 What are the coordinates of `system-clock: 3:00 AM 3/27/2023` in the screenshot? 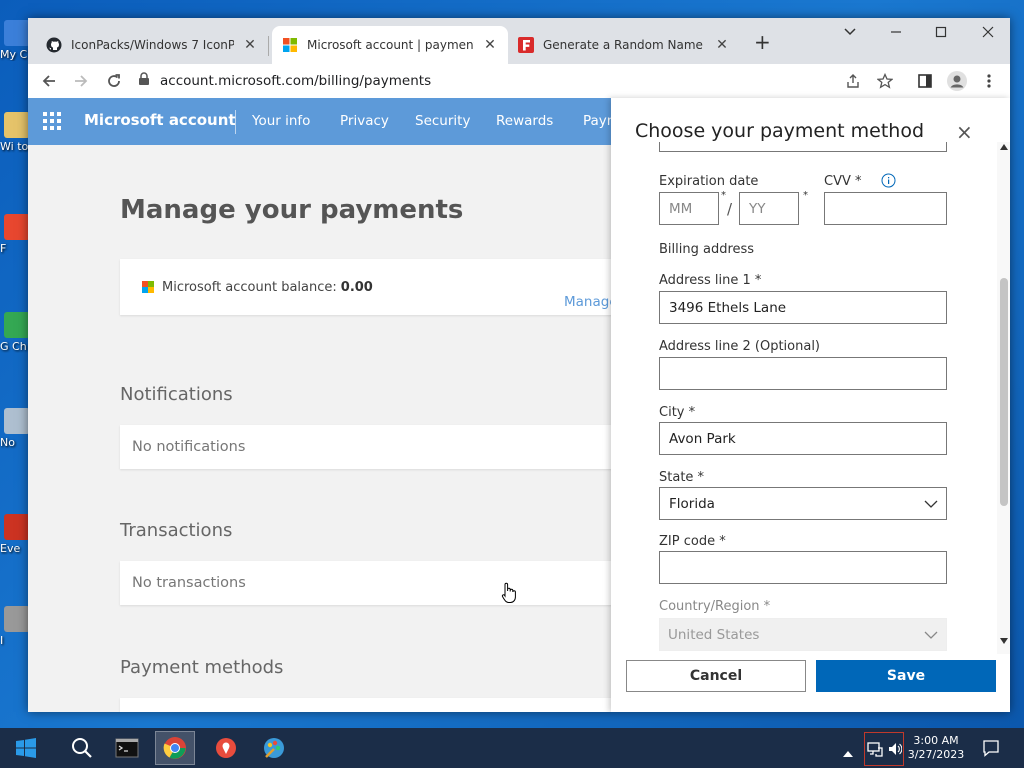 It's located at (936, 748).